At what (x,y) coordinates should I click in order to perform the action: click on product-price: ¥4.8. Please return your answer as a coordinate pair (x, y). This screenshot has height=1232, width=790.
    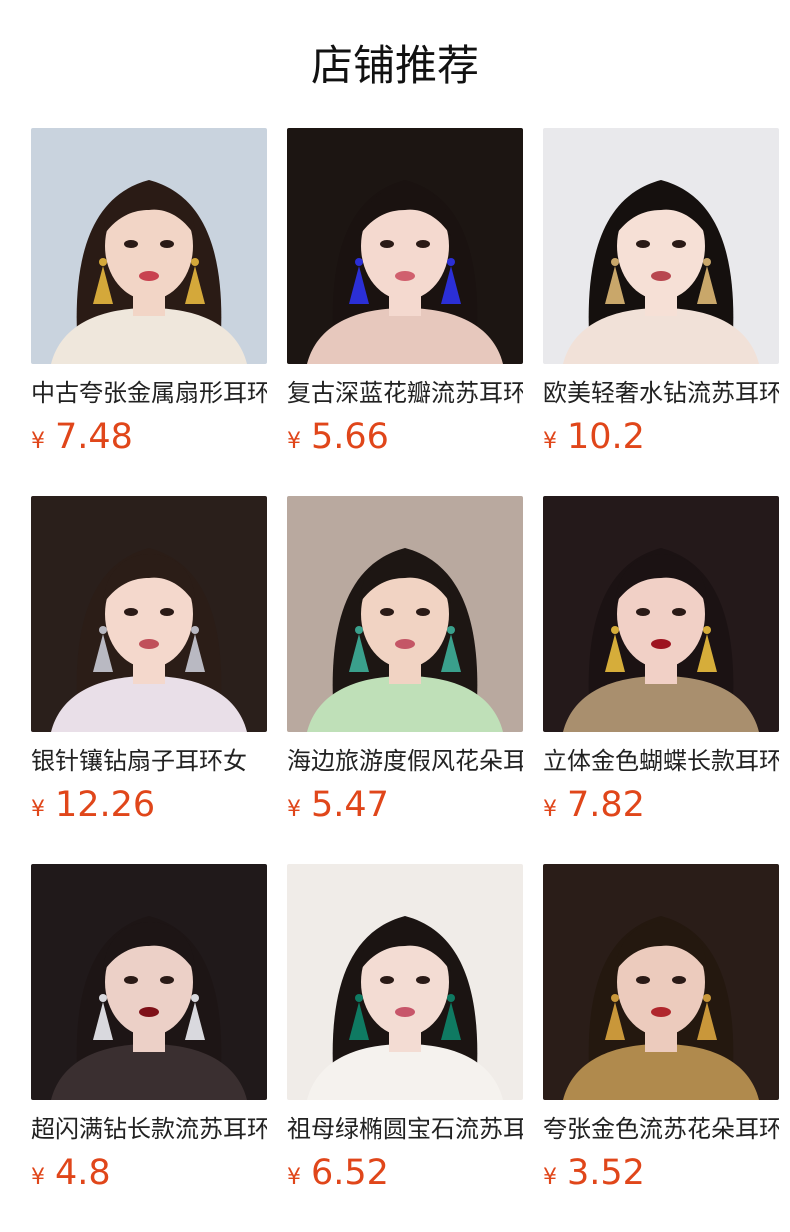
    Looking at the image, I should click on (71, 1173).